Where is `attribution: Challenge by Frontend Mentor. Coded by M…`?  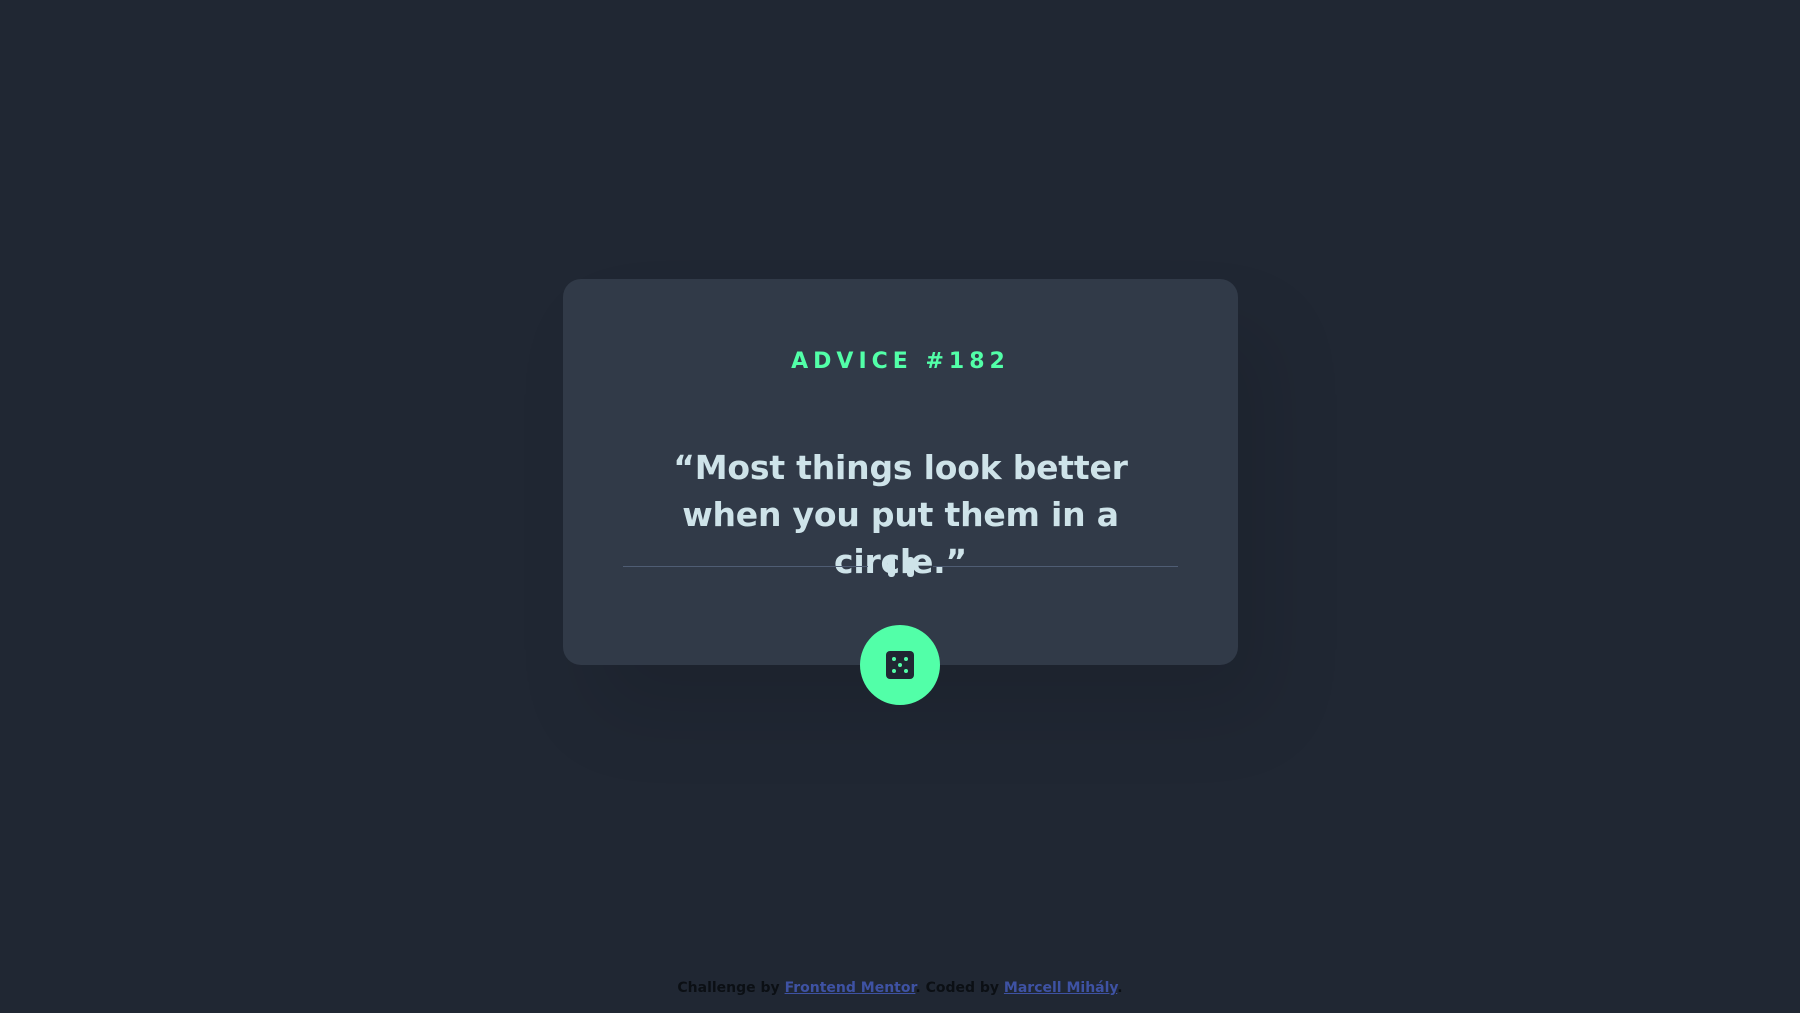 attribution: Challenge by Frontend Mentor. Coded by M… is located at coordinates (900, 988).